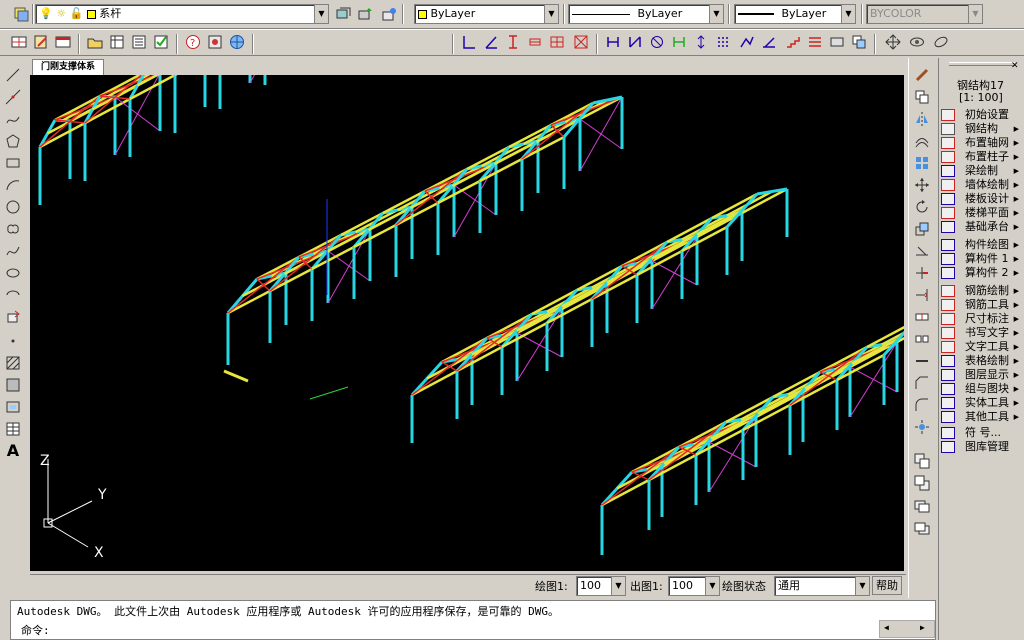  Describe the element at coordinates (922, 97) in the screenshot. I see `copy-icon` at that location.